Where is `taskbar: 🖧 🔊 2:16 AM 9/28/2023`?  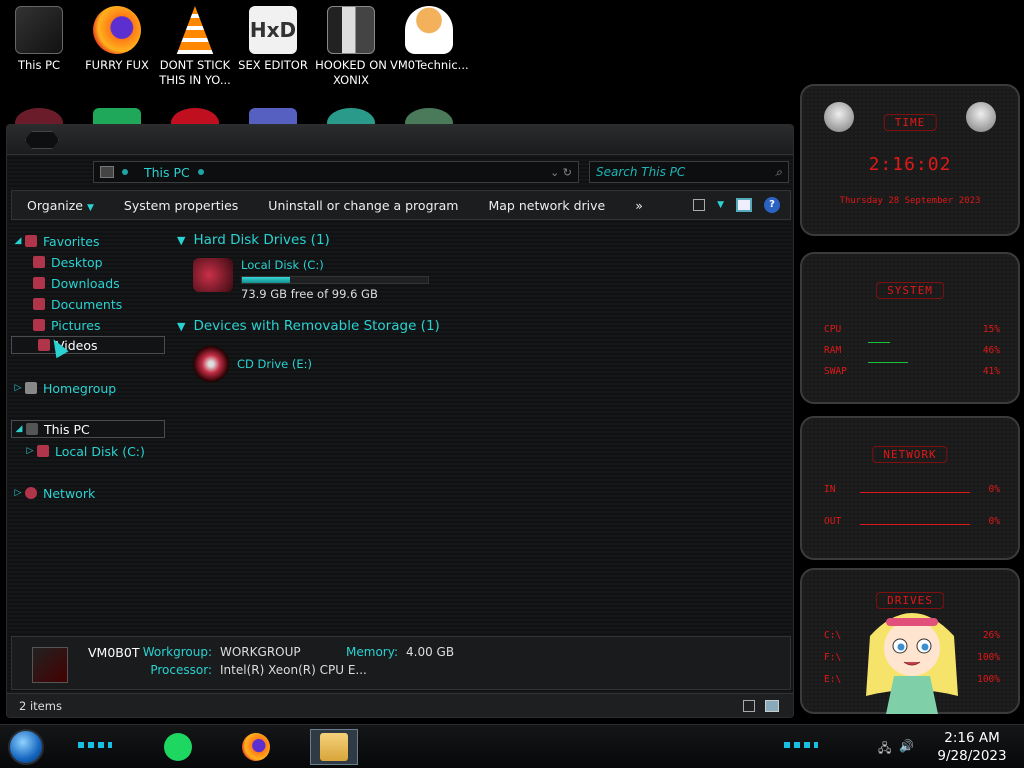 taskbar: 🖧 🔊 2:16 AM 9/28/2023 is located at coordinates (512, 746).